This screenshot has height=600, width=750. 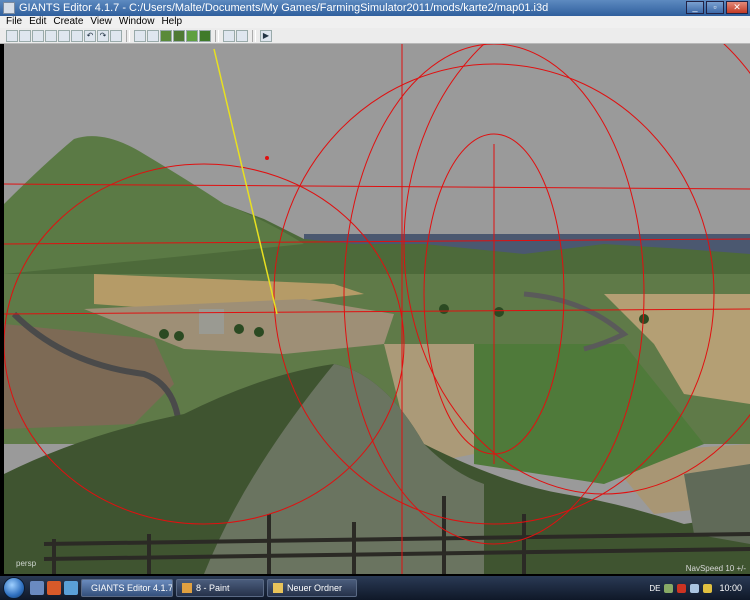 I want to click on gizmo-point, so click(x=267, y=158).